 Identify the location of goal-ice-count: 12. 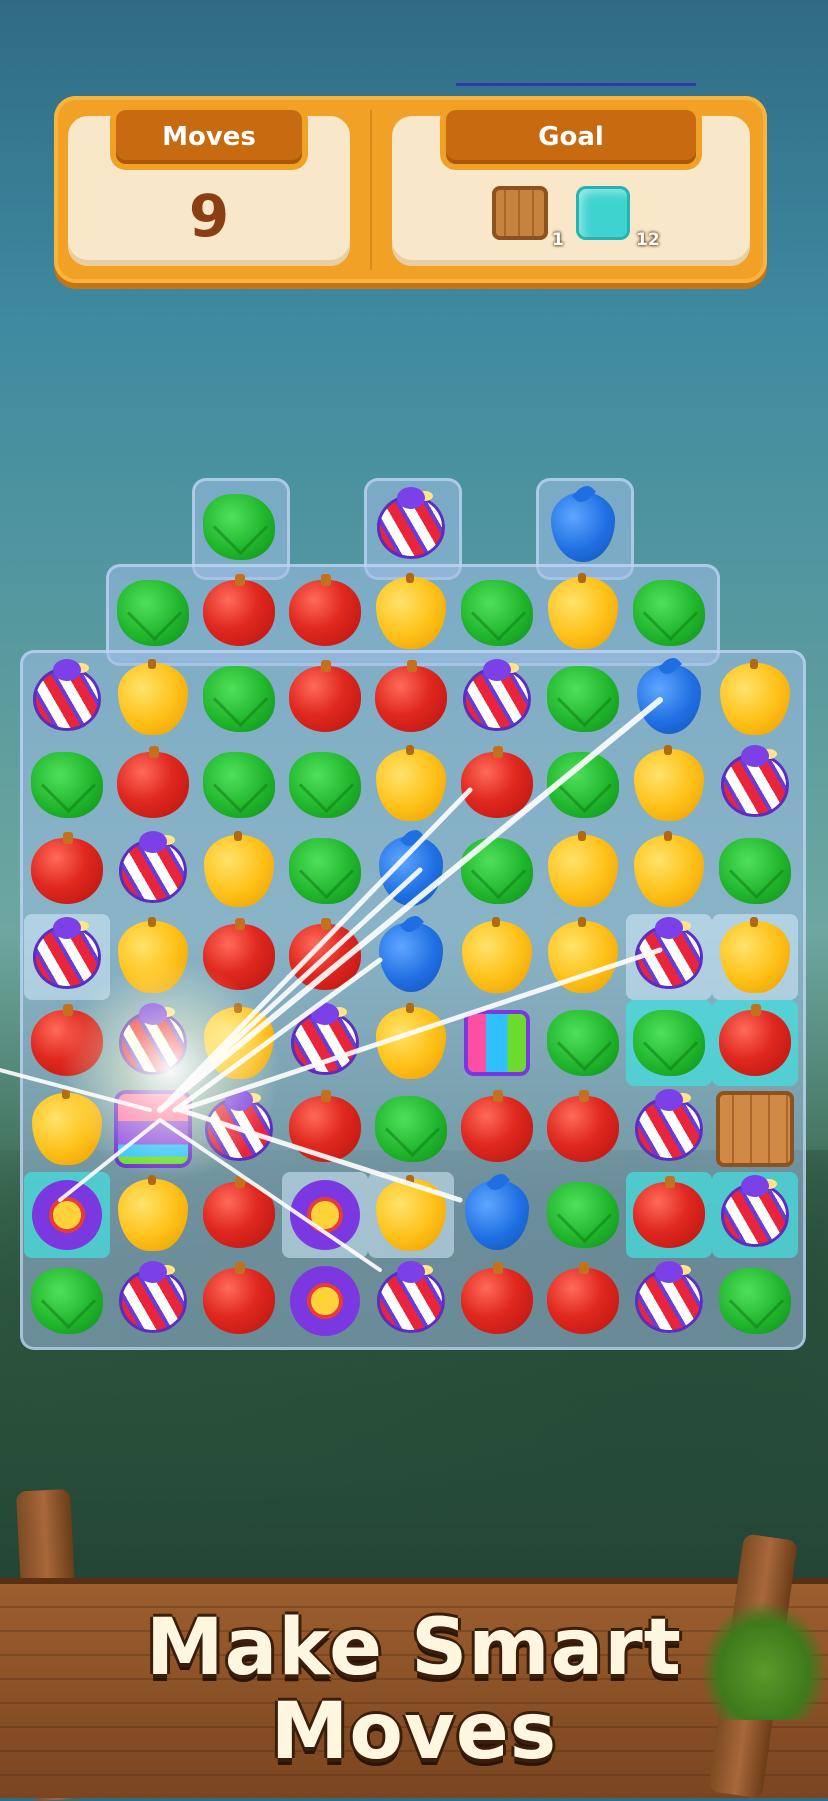
(648, 240).